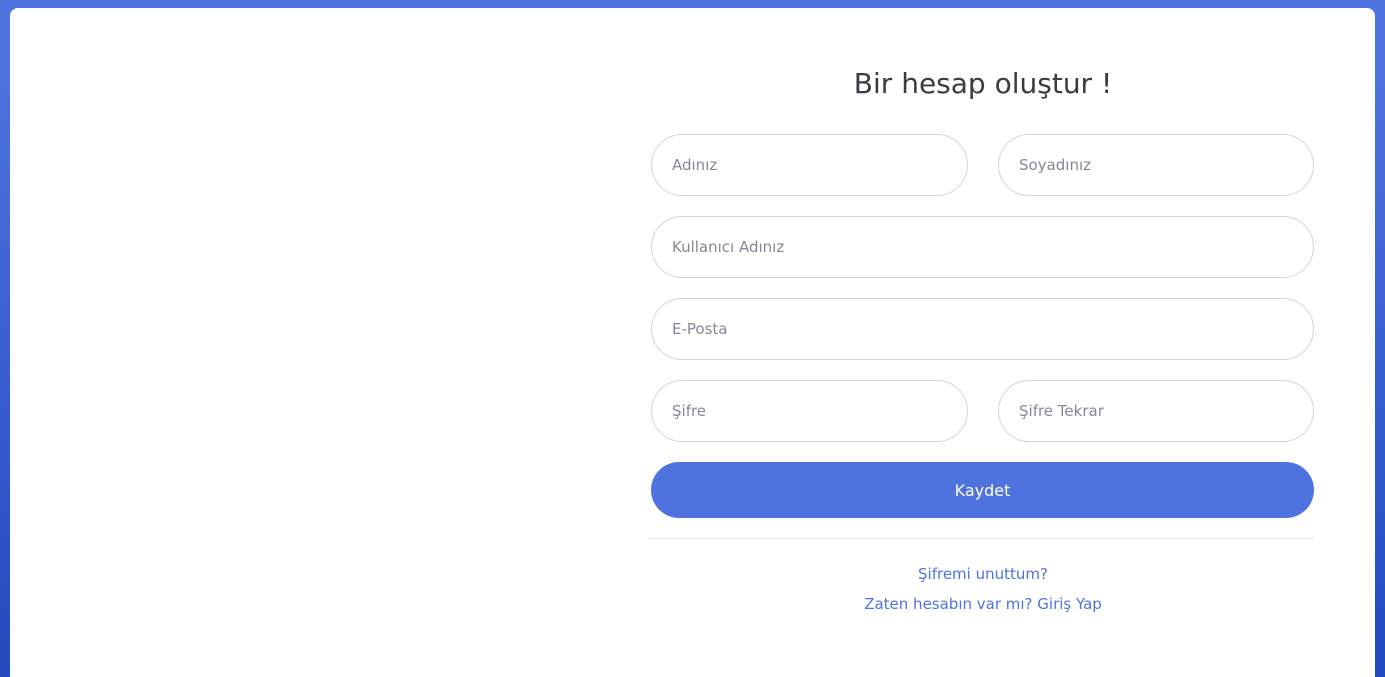 This screenshot has width=1385, height=677. What do you see at coordinates (809, 165) in the screenshot?
I see `first-name-input` at bounding box center [809, 165].